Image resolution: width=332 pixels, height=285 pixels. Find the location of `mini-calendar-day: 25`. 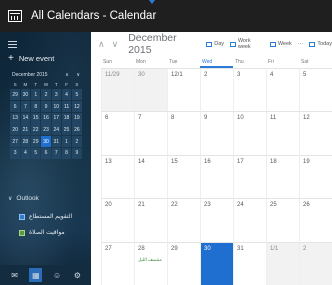

mini-calendar-day: 25 is located at coordinates (66, 130).